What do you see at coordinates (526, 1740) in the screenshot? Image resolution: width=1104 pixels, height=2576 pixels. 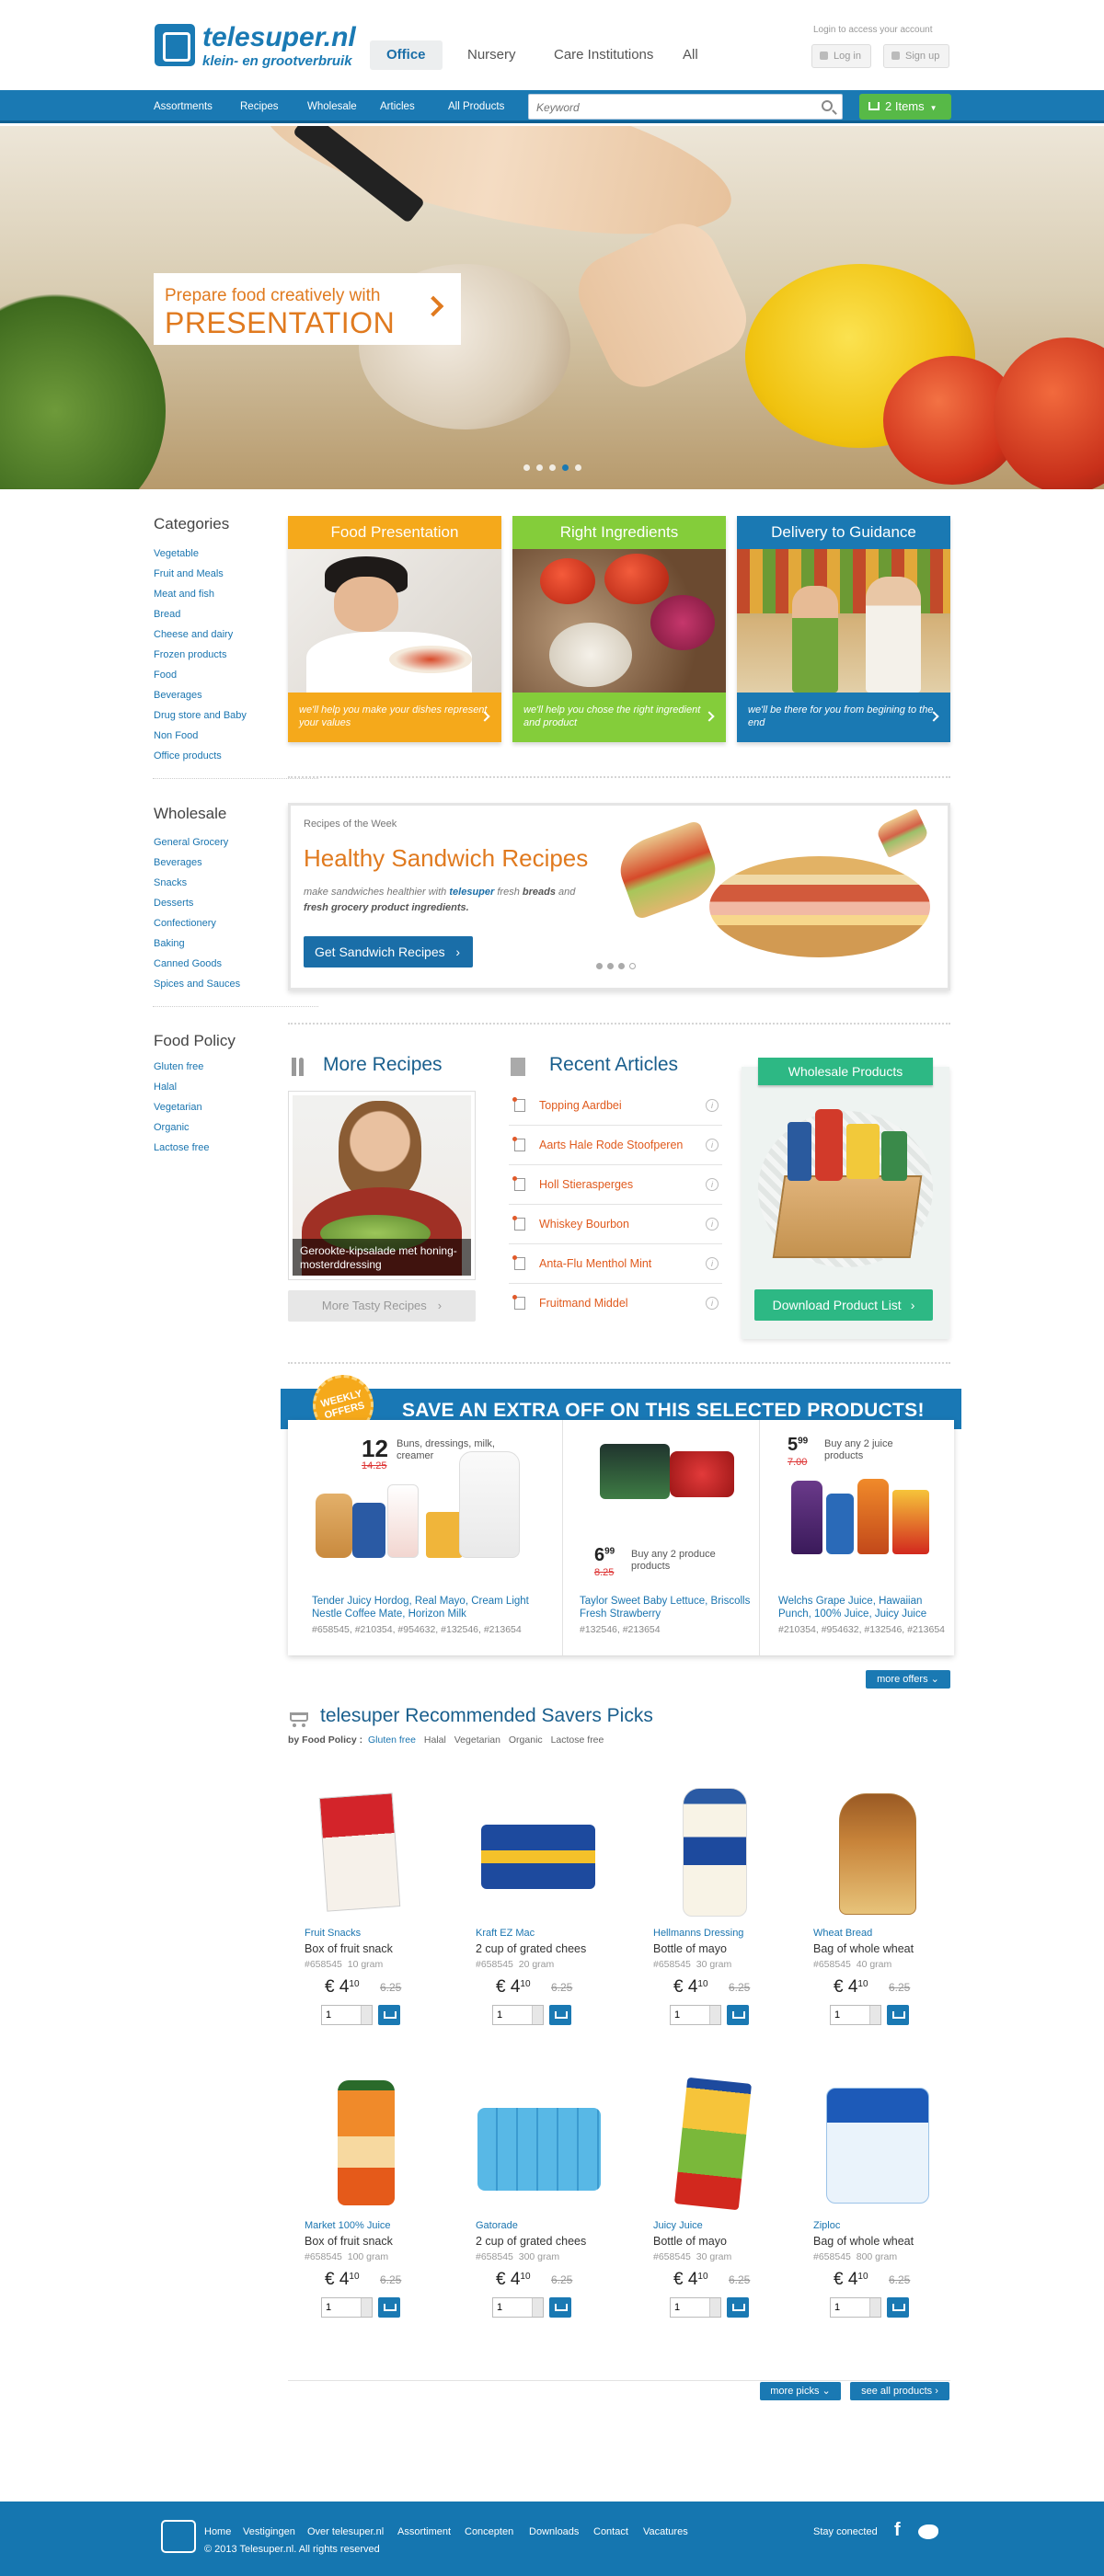 I see `filter-organic: Organic` at bounding box center [526, 1740].